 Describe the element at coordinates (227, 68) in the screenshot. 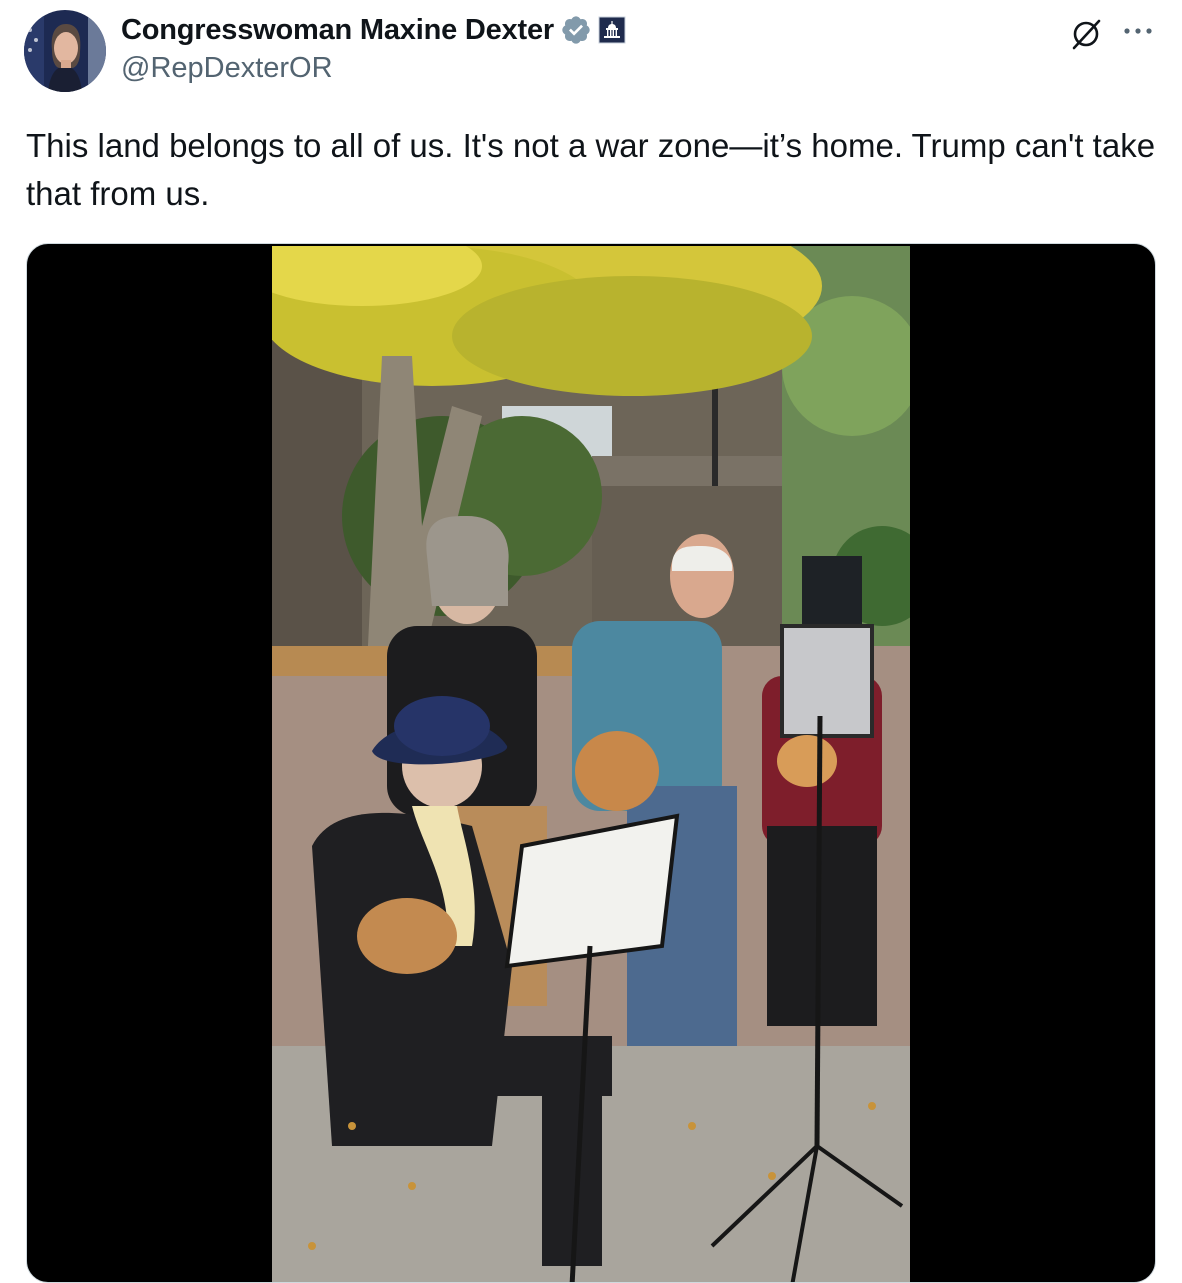

I see `author-handle: @RepDexterOR` at that location.